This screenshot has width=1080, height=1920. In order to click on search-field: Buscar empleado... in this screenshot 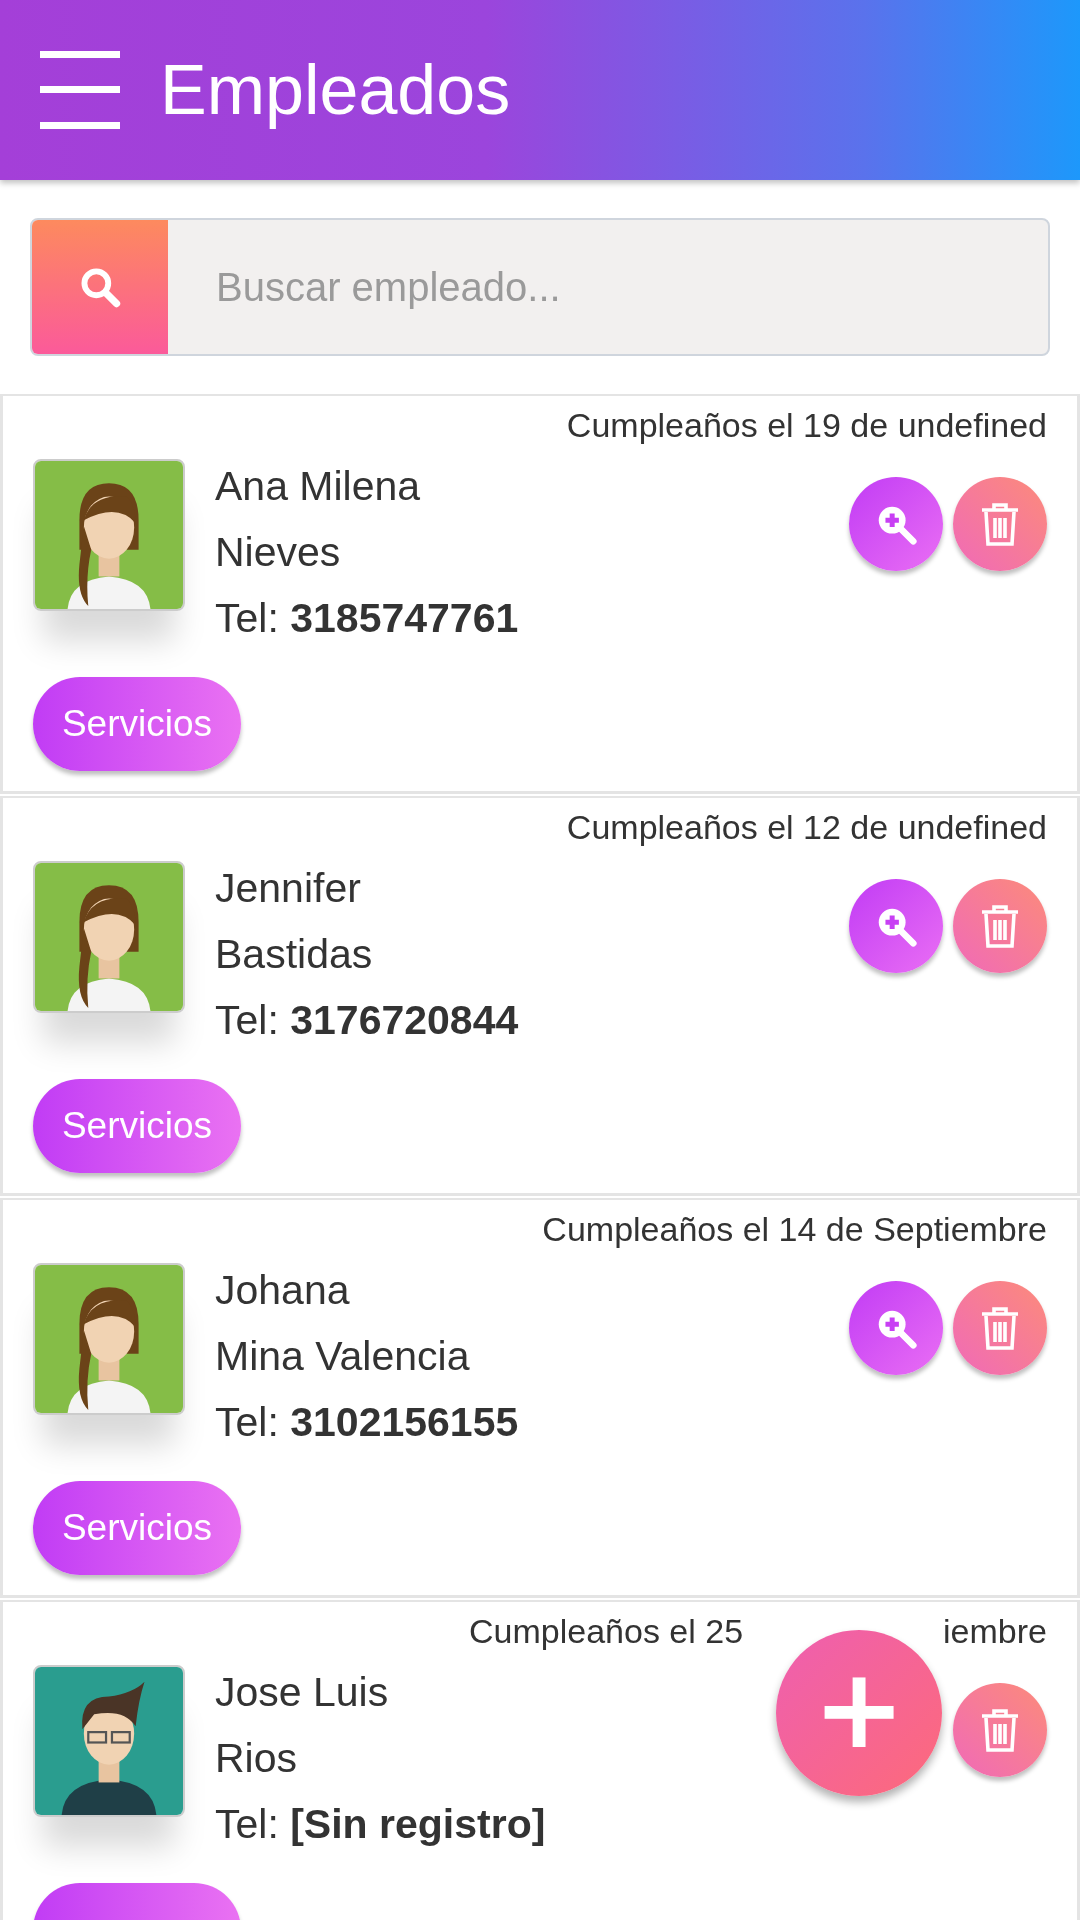, I will do `click(608, 287)`.